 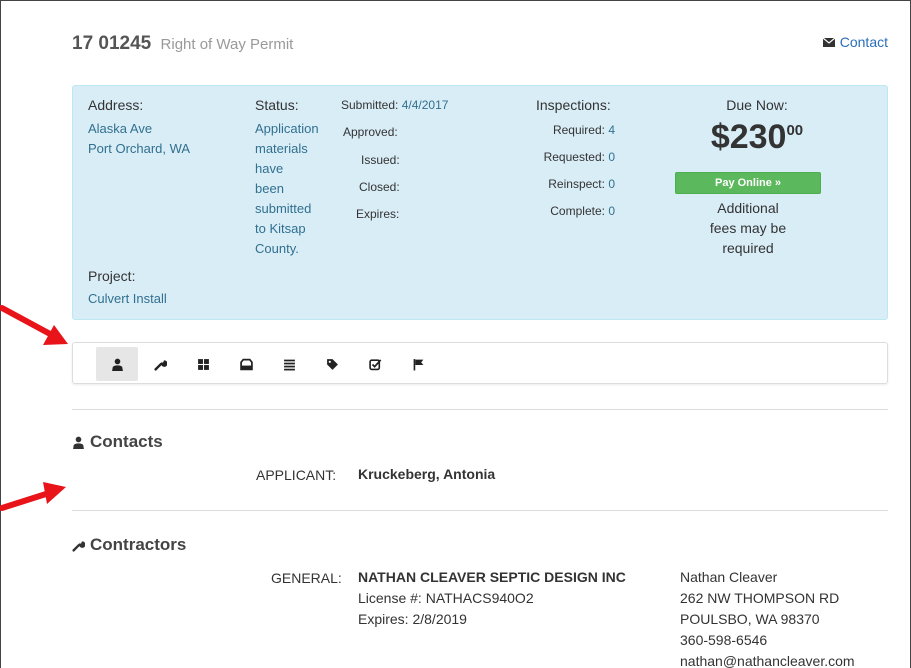 I want to click on closed-label: Closed:, so click(x=379, y=187).